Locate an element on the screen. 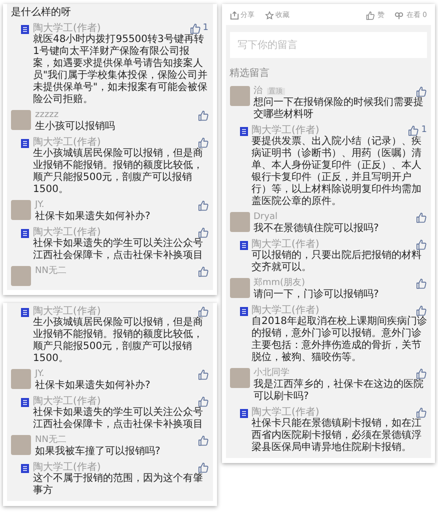 This screenshot has height=530, width=438. commenter-name: zzzzz is located at coordinates (47, 115).